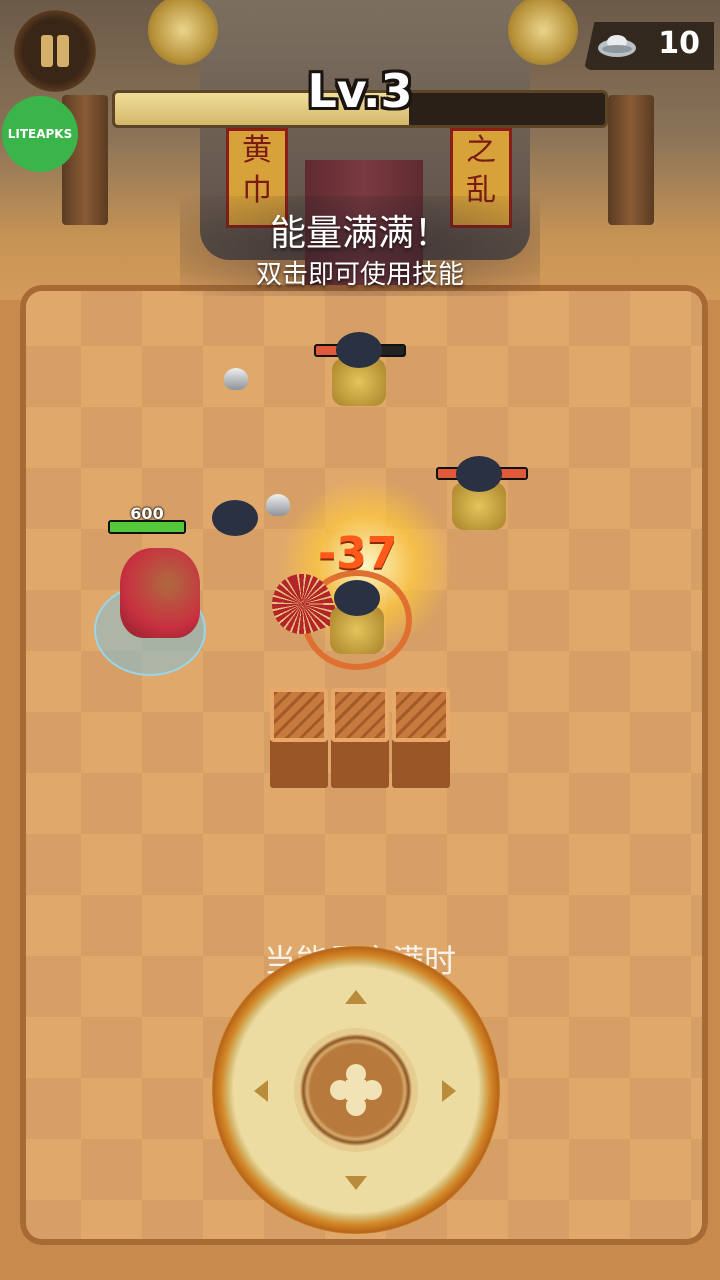  Describe the element at coordinates (147, 513) in the screenshot. I see `player-hp-value: 600` at that location.